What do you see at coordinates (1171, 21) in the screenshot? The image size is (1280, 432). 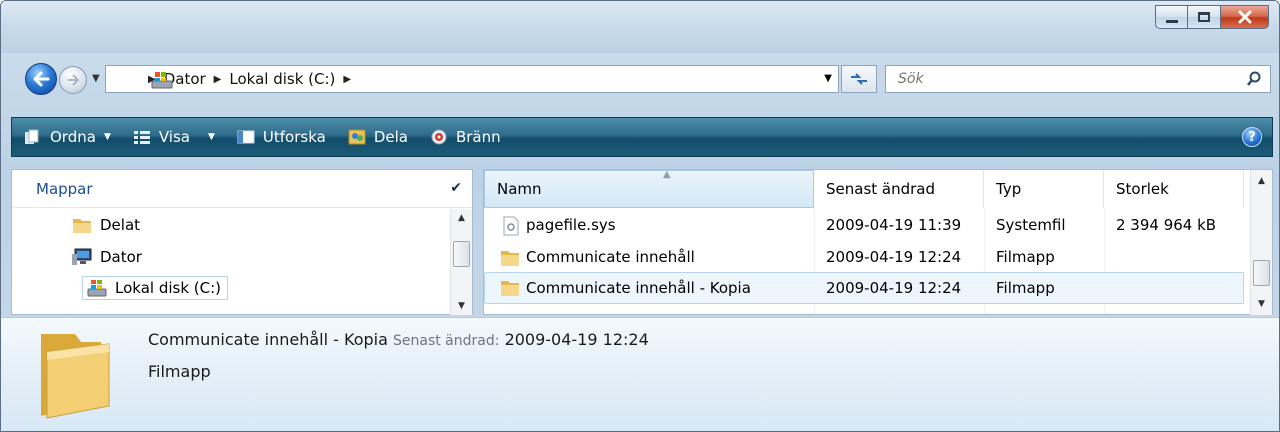 I see `minimize-icon` at bounding box center [1171, 21].